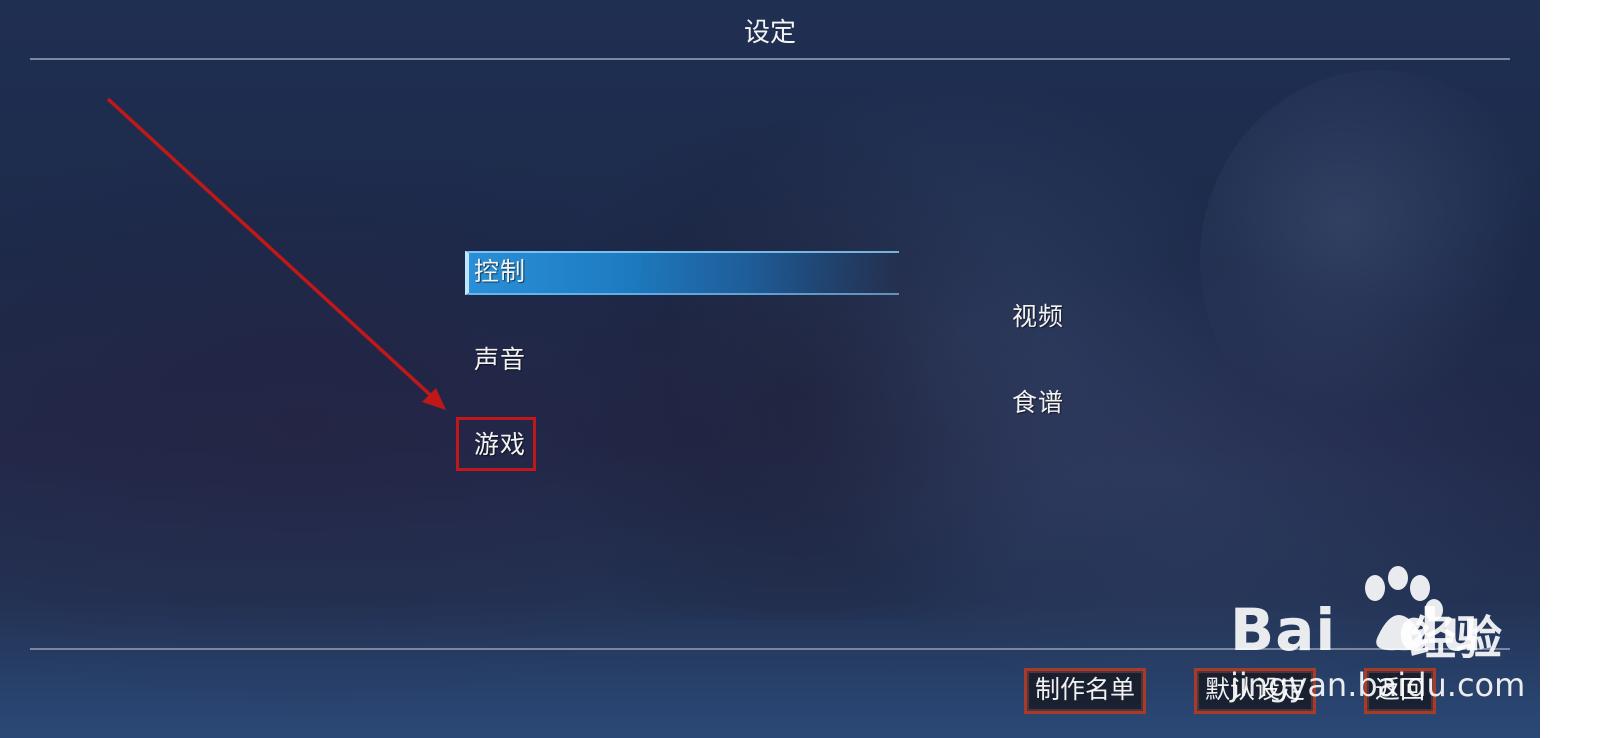 The width and height of the screenshot is (1600, 738). Describe the element at coordinates (1038, 315) in the screenshot. I see `menu-item-video: 视频` at that location.